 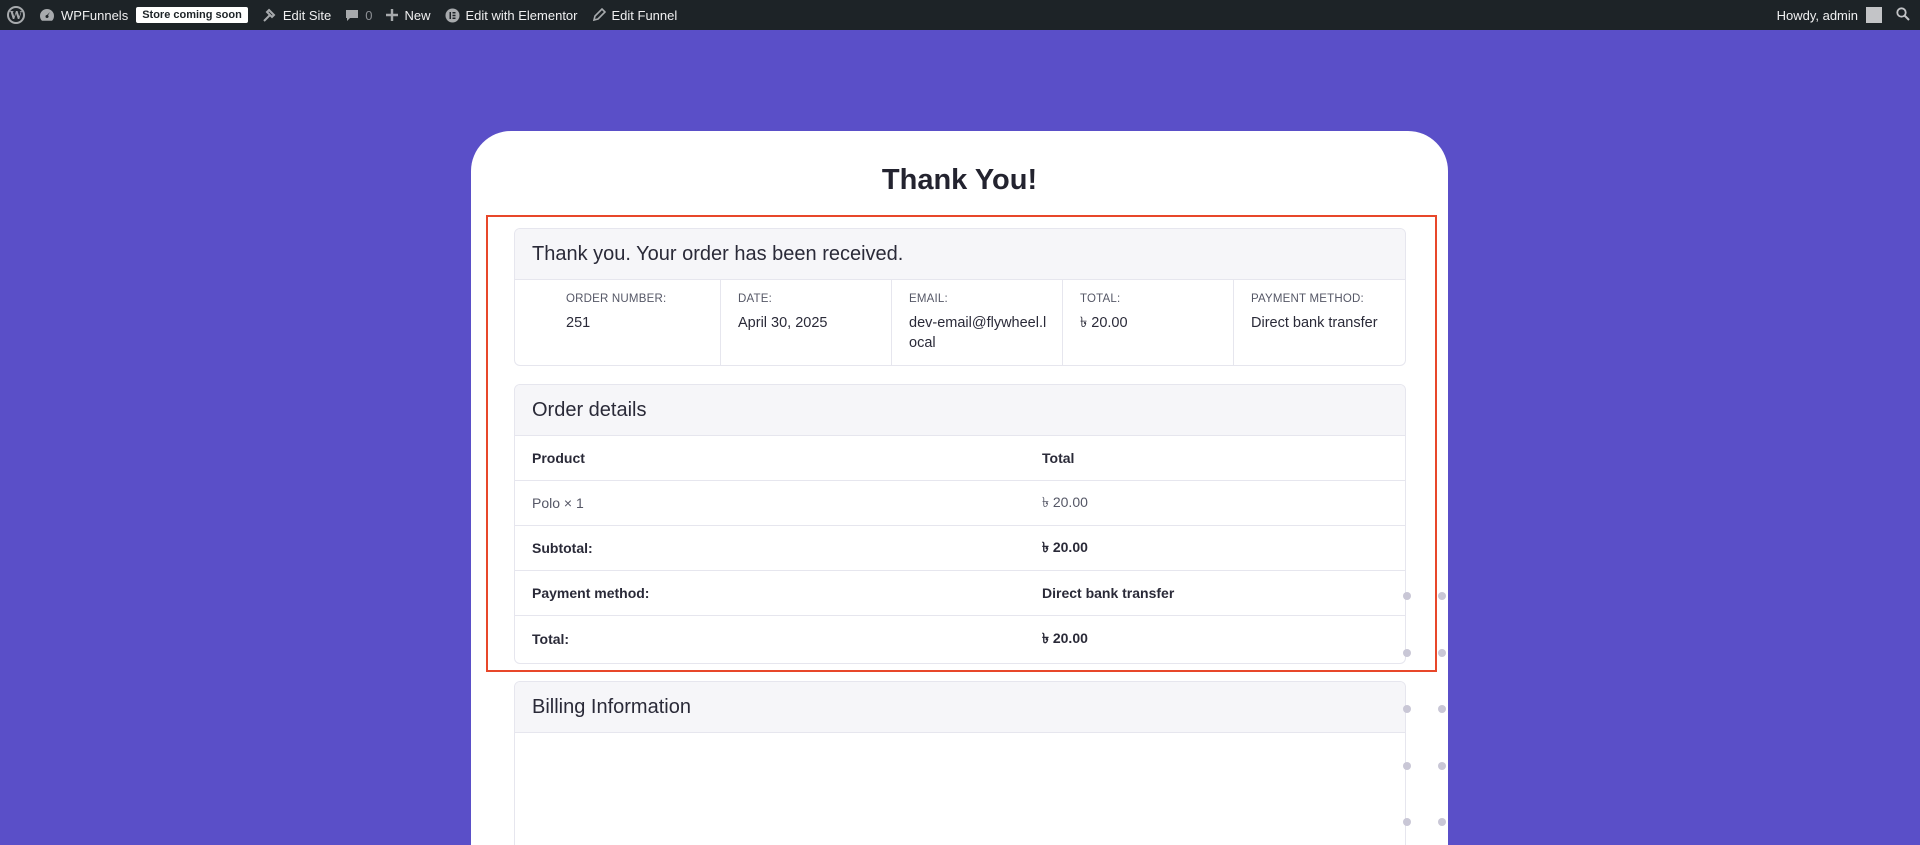 What do you see at coordinates (192, 15) in the screenshot?
I see `store-coming-soon-badge: Store coming soon` at bounding box center [192, 15].